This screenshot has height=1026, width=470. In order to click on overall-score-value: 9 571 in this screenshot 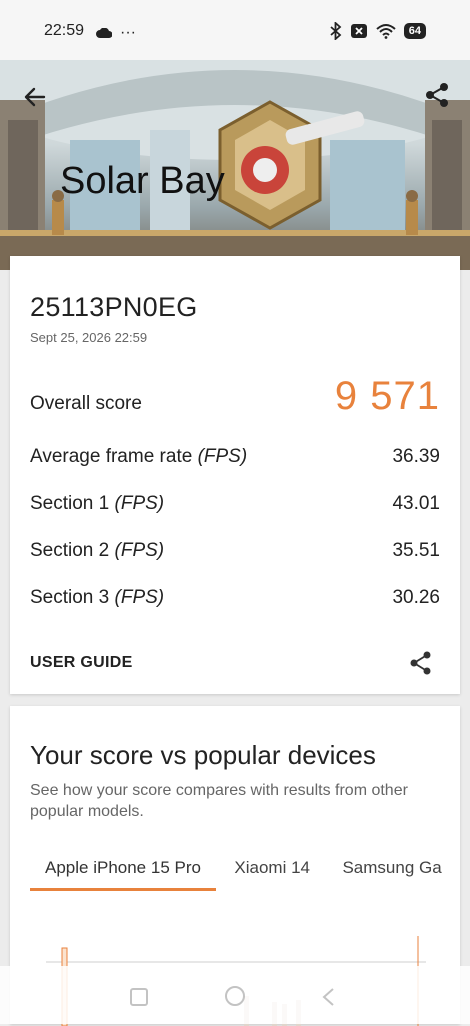, I will do `click(387, 396)`.